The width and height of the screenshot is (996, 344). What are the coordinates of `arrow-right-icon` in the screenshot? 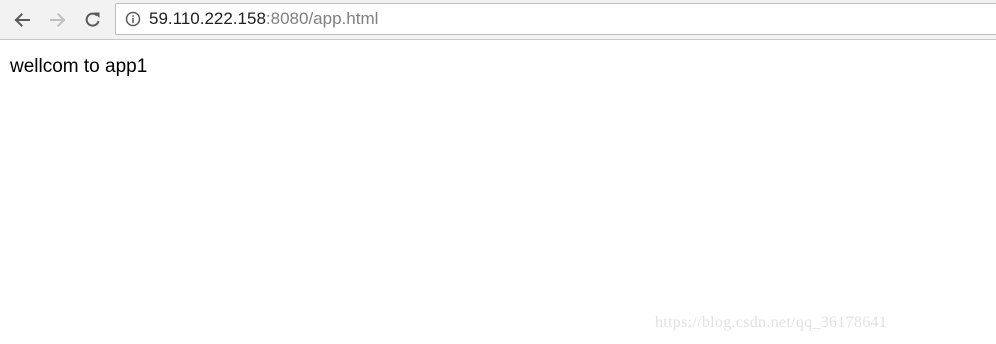 It's located at (58, 20).